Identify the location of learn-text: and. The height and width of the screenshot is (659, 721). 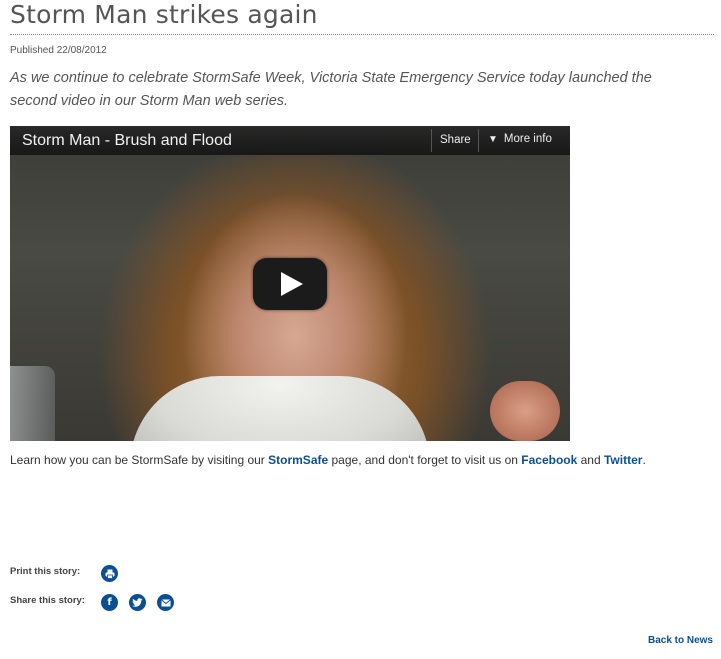
(590, 460).